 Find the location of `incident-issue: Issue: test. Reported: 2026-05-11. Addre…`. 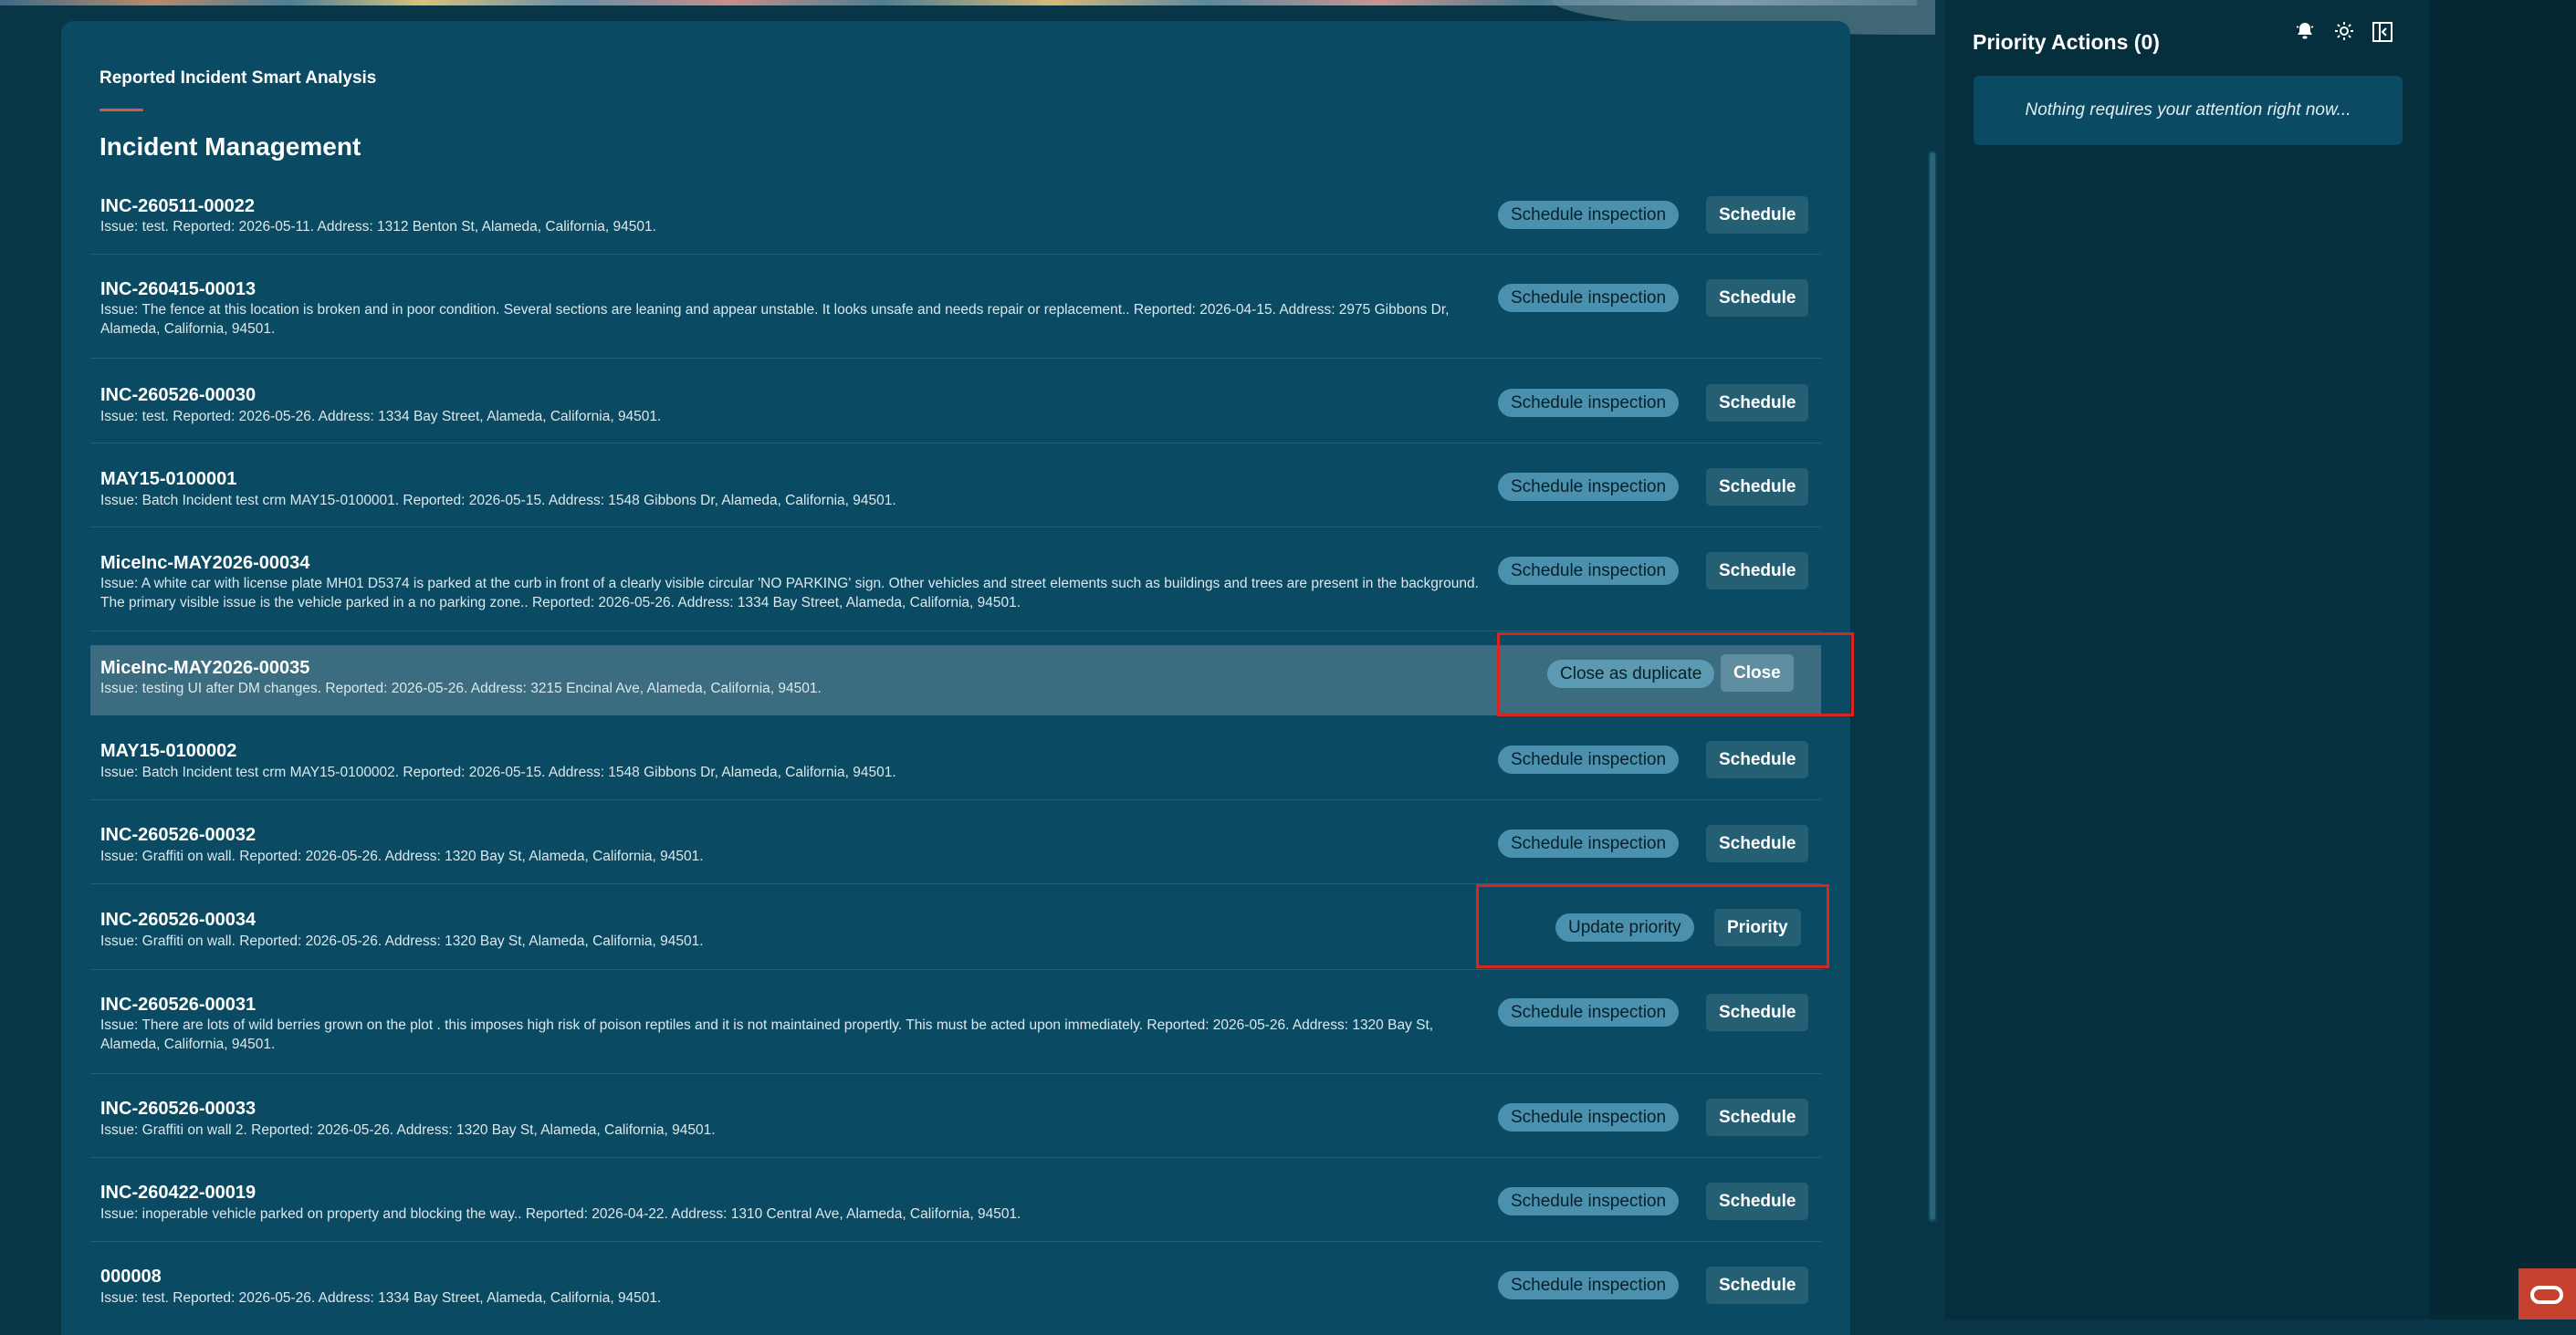

incident-issue: Issue: test. Reported: 2026-05-11. Addre… is located at coordinates (378, 227).